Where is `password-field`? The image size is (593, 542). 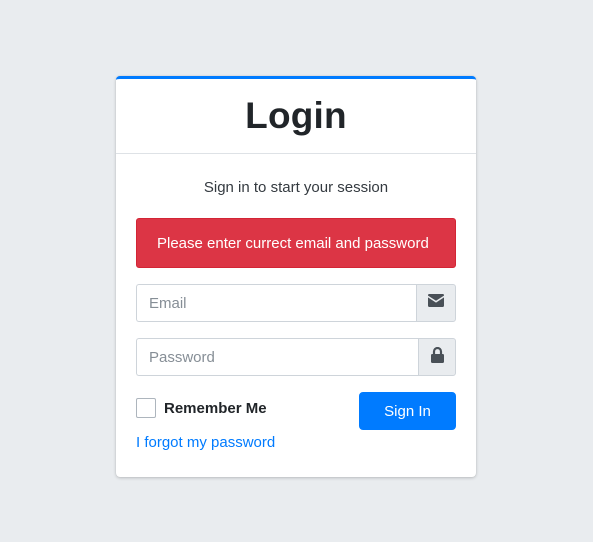
password-field is located at coordinates (277, 357).